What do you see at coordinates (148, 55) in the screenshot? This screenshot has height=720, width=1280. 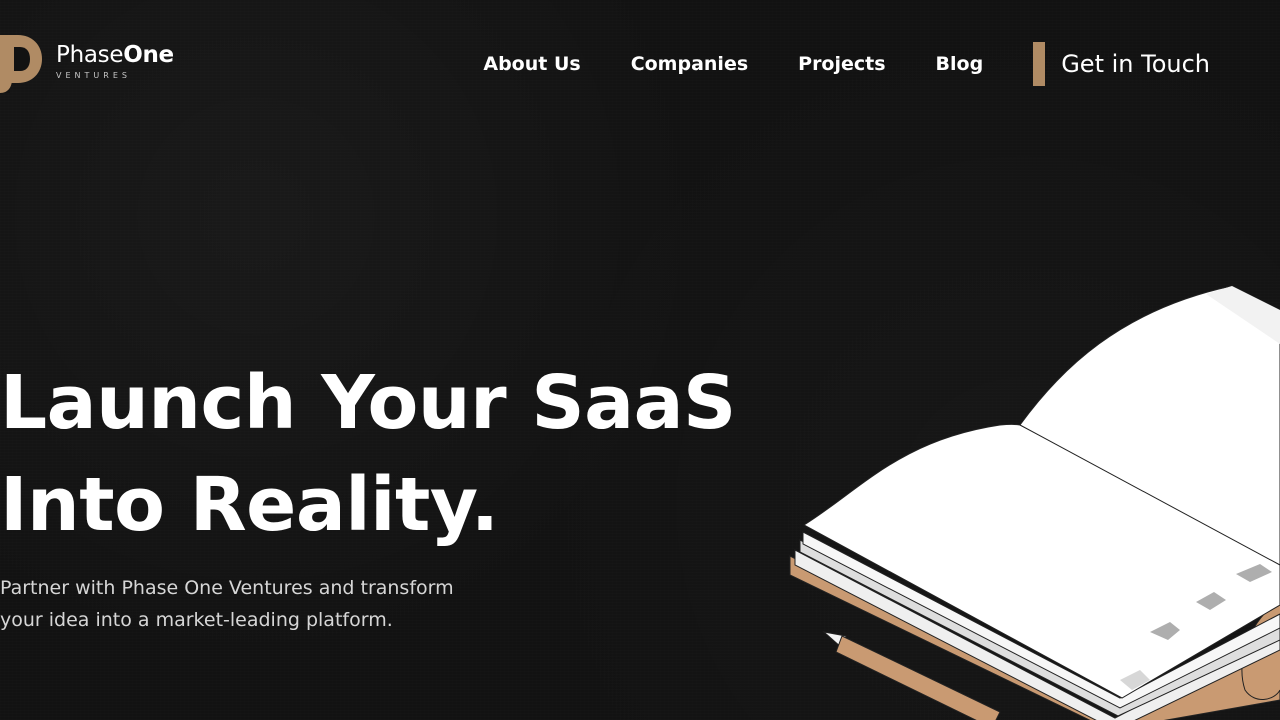 I see `logo-name-bold: One` at bounding box center [148, 55].